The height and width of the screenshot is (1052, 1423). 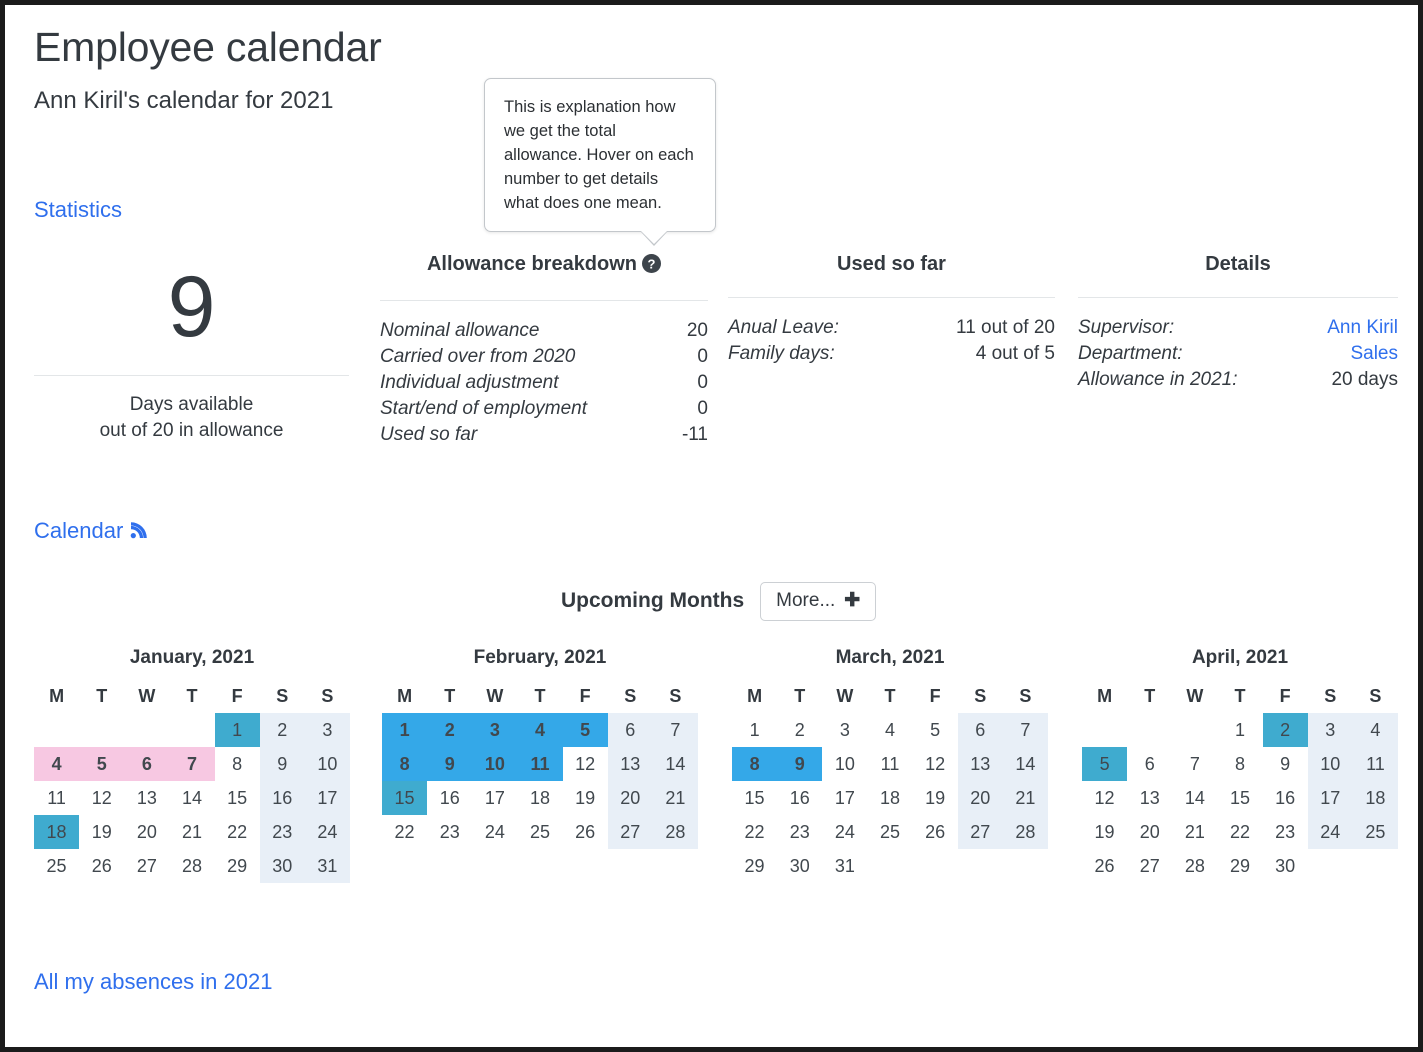 I want to click on row-value: -11, so click(x=689, y=435).